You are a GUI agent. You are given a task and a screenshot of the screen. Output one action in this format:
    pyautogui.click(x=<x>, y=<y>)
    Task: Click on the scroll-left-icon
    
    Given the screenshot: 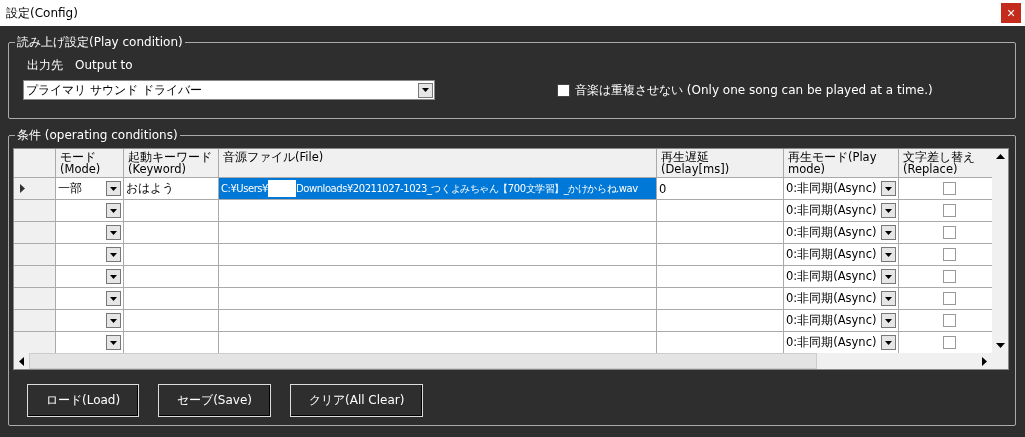 What is the action you would take?
    pyautogui.click(x=21, y=361)
    